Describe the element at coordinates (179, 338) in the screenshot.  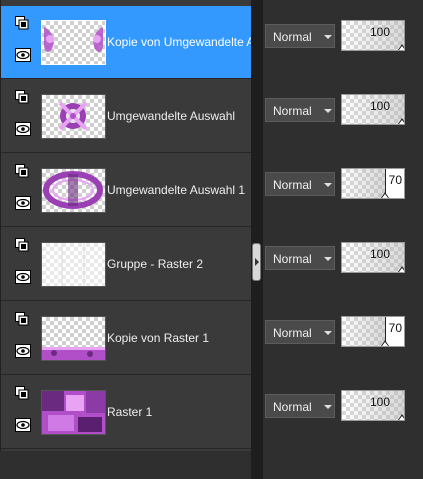
I see `layer-name: Kopie von Raster 1` at that location.